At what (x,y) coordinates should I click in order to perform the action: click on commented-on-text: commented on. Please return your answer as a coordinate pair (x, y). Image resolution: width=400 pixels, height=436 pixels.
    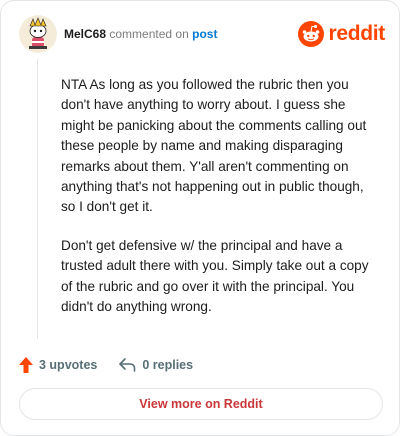
    Looking at the image, I should click on (149, 34).